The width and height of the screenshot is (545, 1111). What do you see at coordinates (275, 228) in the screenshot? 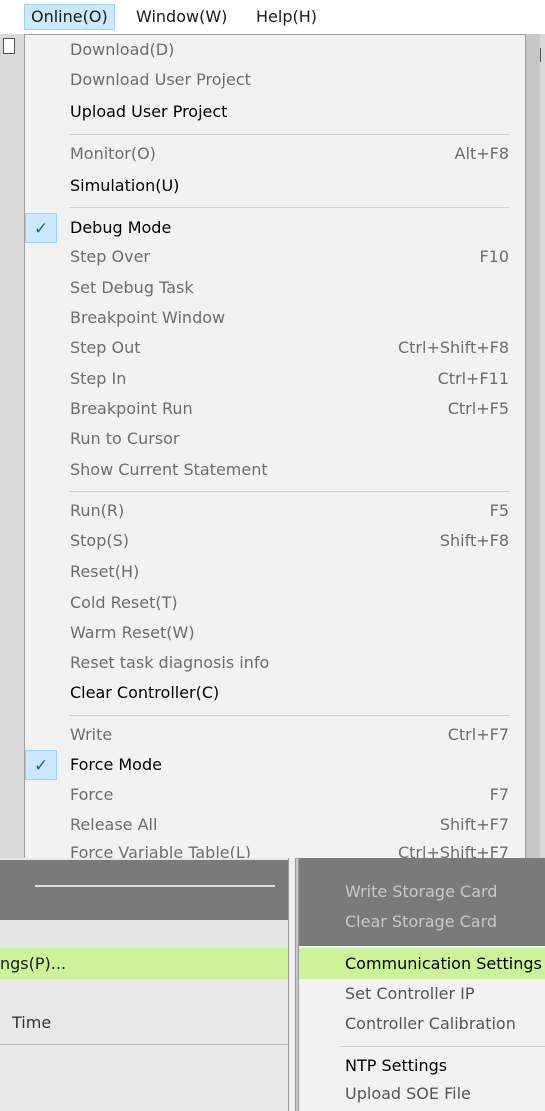
I see `menu-item-debug-mode: ✓ Debug Mode` at bounding box center [275, 228].